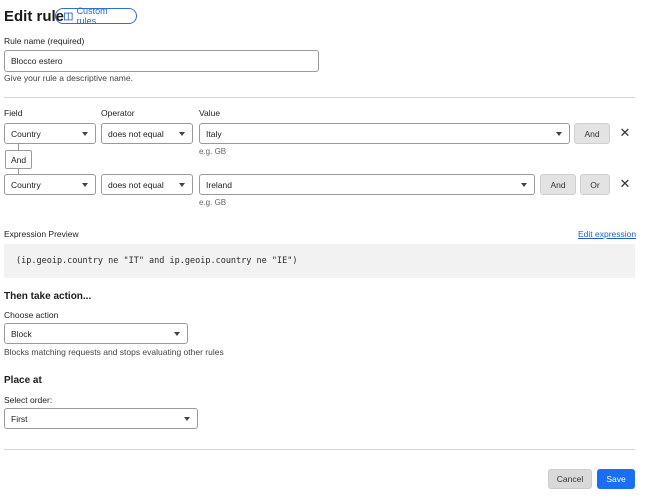  Describe the element at coordinates (213, 202) in the screenshot. I see `value-hint-2: e.g. GB` at that location.